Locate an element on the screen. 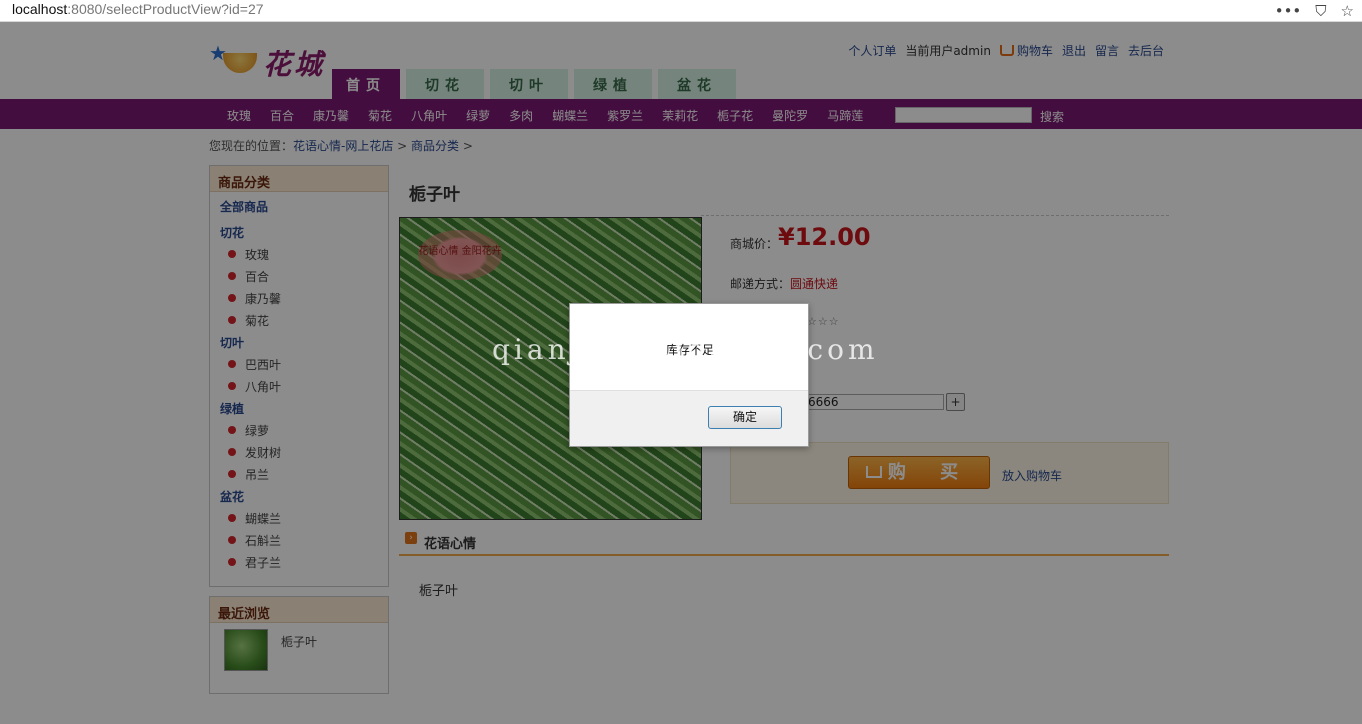 This screenshot has width=1362, height=724. url-text: localhost:8080/selectProductView?id=27 is located at coordinates (138, 9).